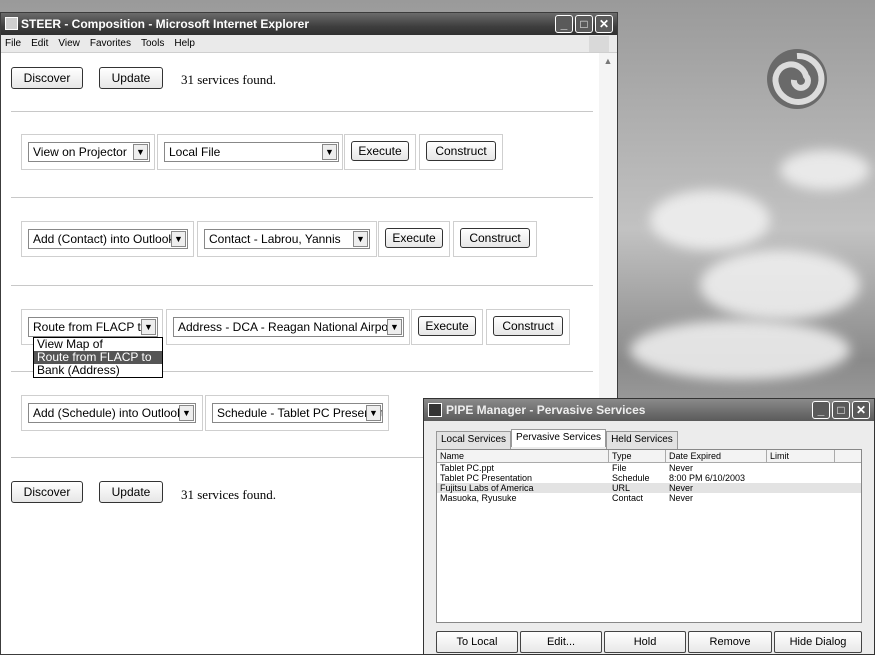 Image resolution: width=875 pixels, height=655 pixels. Describe the element at coordinates (251, 152) in the screenshot. I see `target-select: Local File ▼` at that location.